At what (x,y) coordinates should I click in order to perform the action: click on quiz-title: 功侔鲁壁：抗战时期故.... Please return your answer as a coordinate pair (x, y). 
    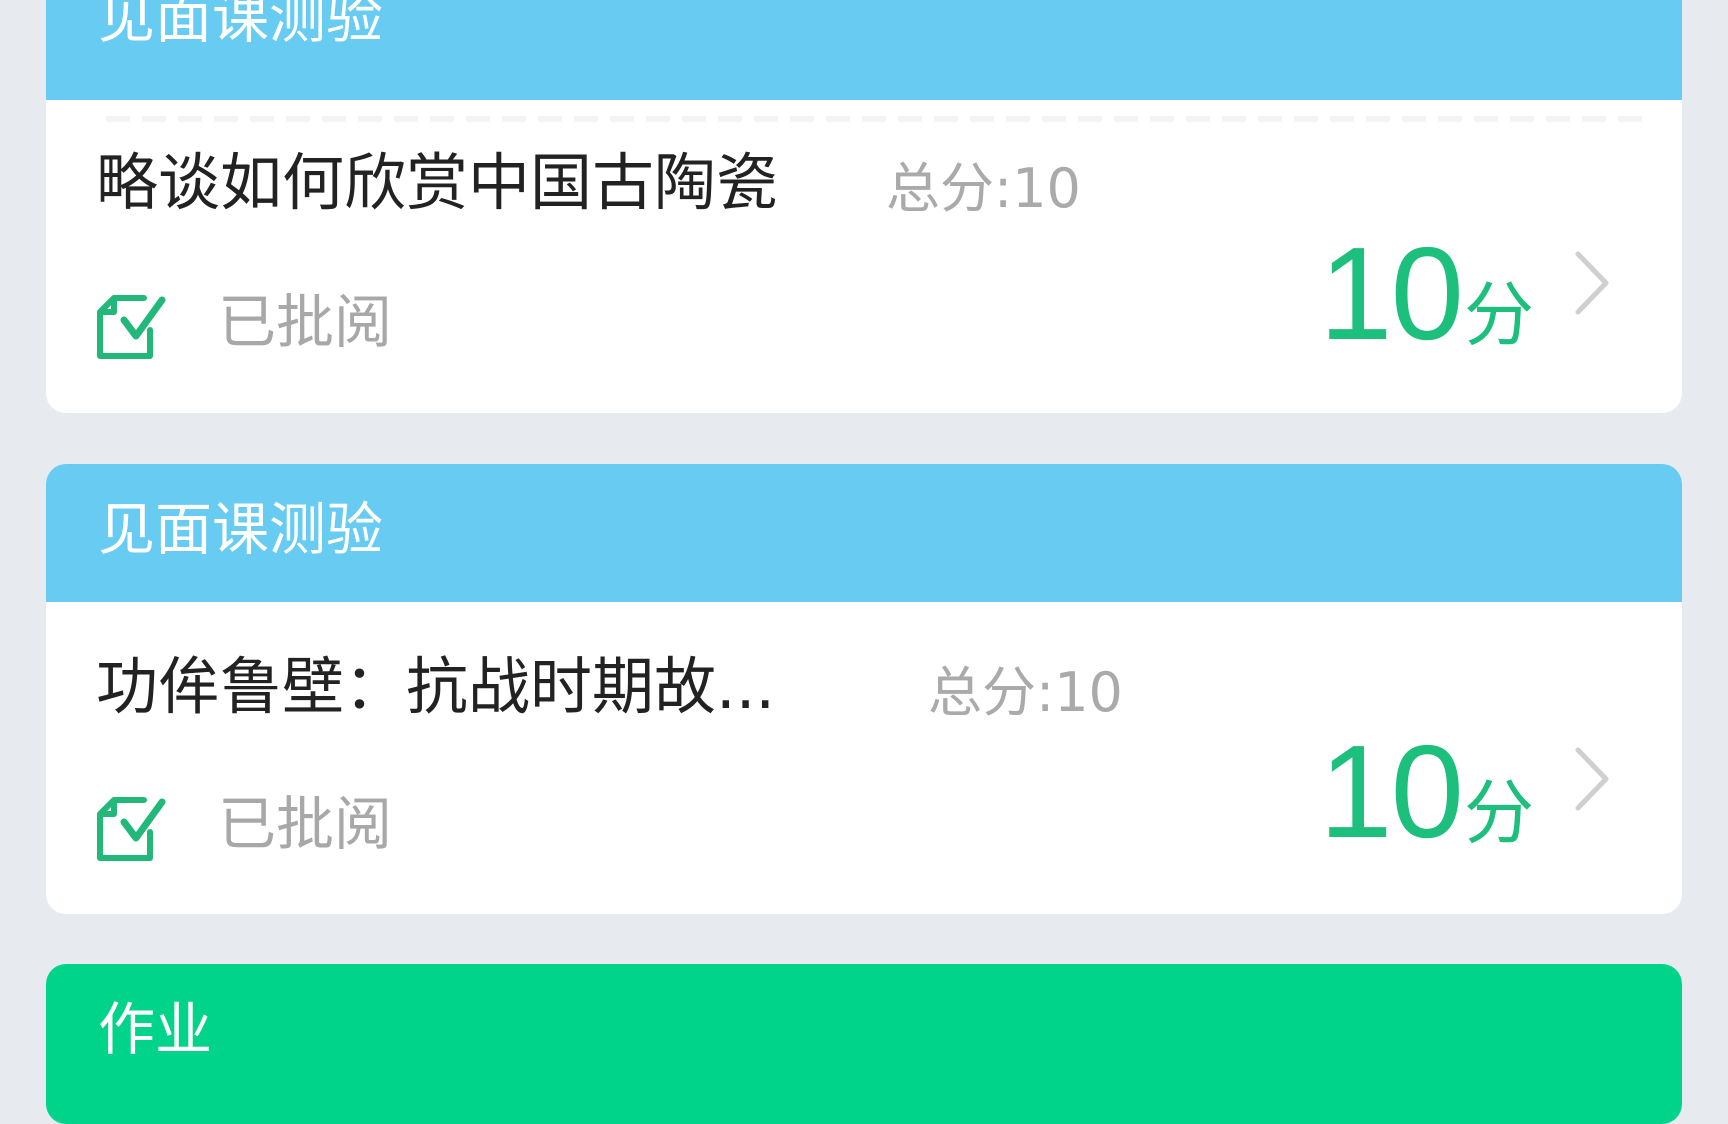
    Looking at the image, I should click on (436, 686).